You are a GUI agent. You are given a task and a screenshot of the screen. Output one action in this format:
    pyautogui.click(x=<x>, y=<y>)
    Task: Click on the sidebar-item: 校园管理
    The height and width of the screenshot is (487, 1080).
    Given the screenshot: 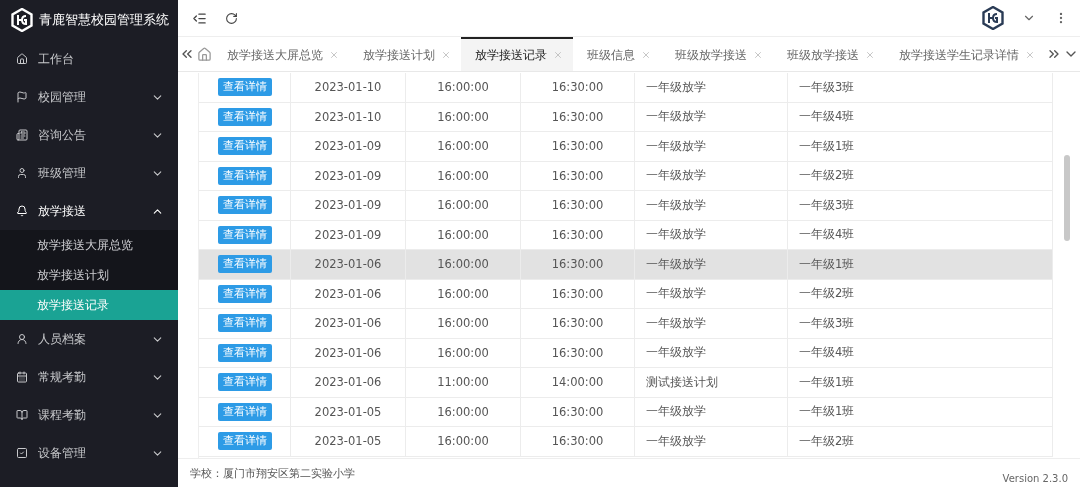 What is the action you would take?
    pyautogui.click(x=89, y=97)
    